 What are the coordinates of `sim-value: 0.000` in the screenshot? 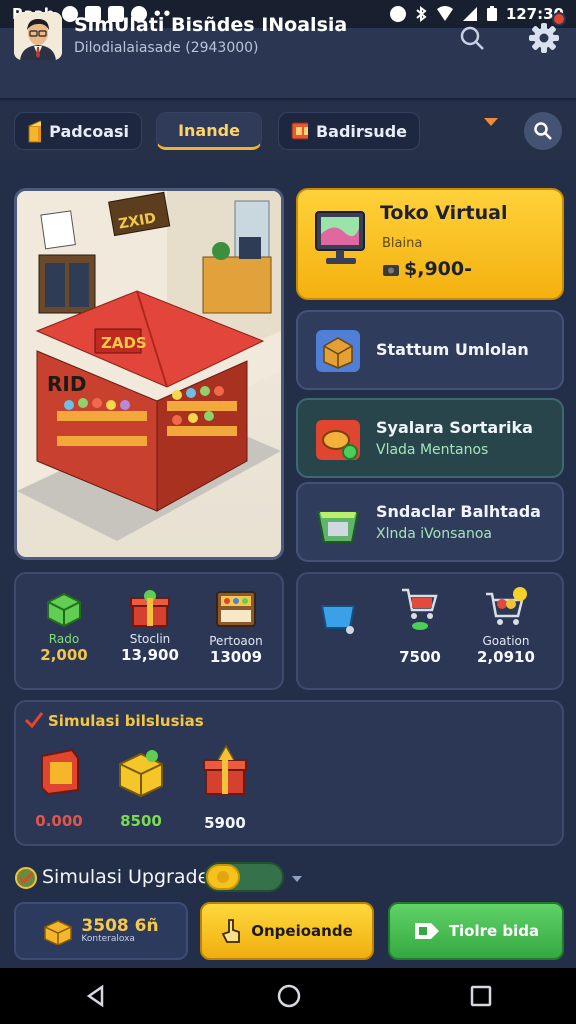 It's located at (59, 821).